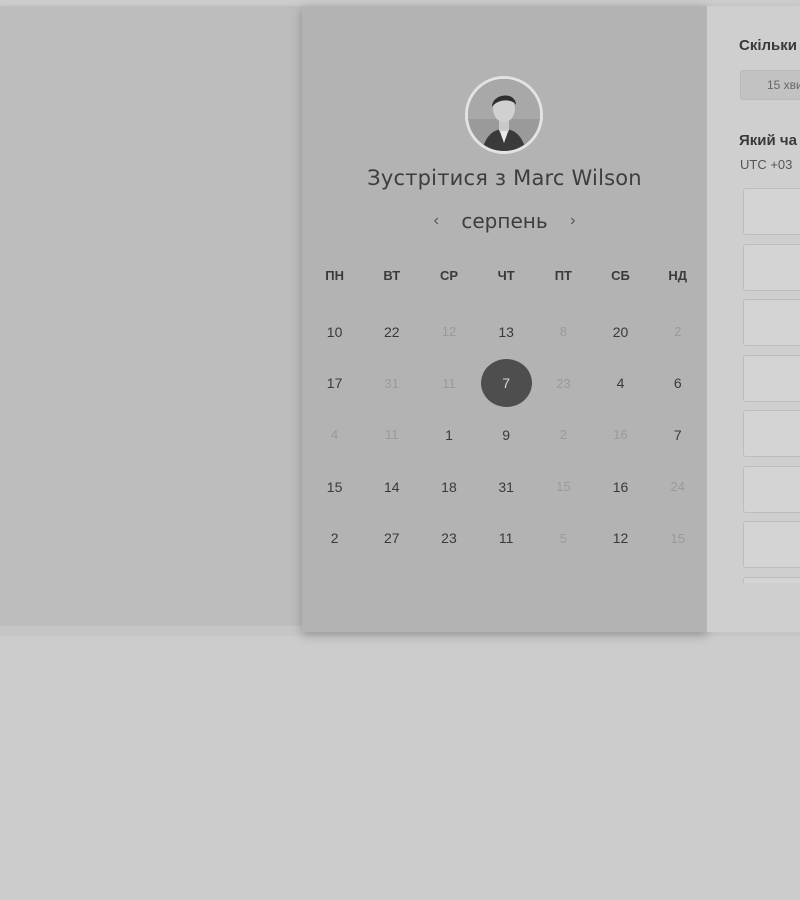 The height and width of the screenshot is (900, 800). I want to click on calendar-day: 10, so click(334, 332).